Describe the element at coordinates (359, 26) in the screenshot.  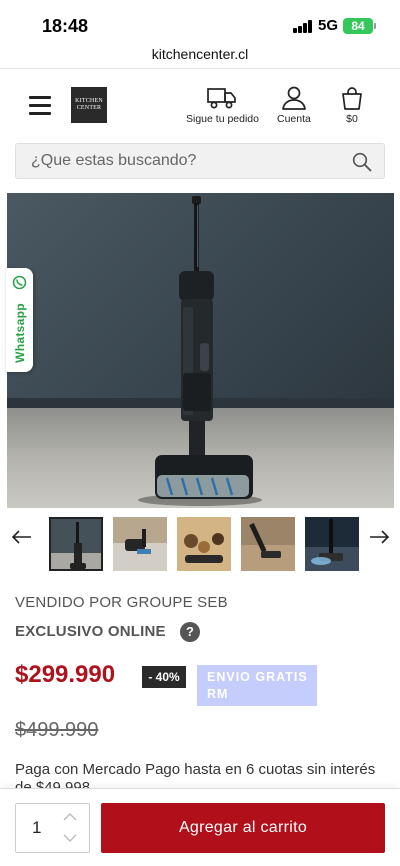
I see `battery-icon: 84` at that location.